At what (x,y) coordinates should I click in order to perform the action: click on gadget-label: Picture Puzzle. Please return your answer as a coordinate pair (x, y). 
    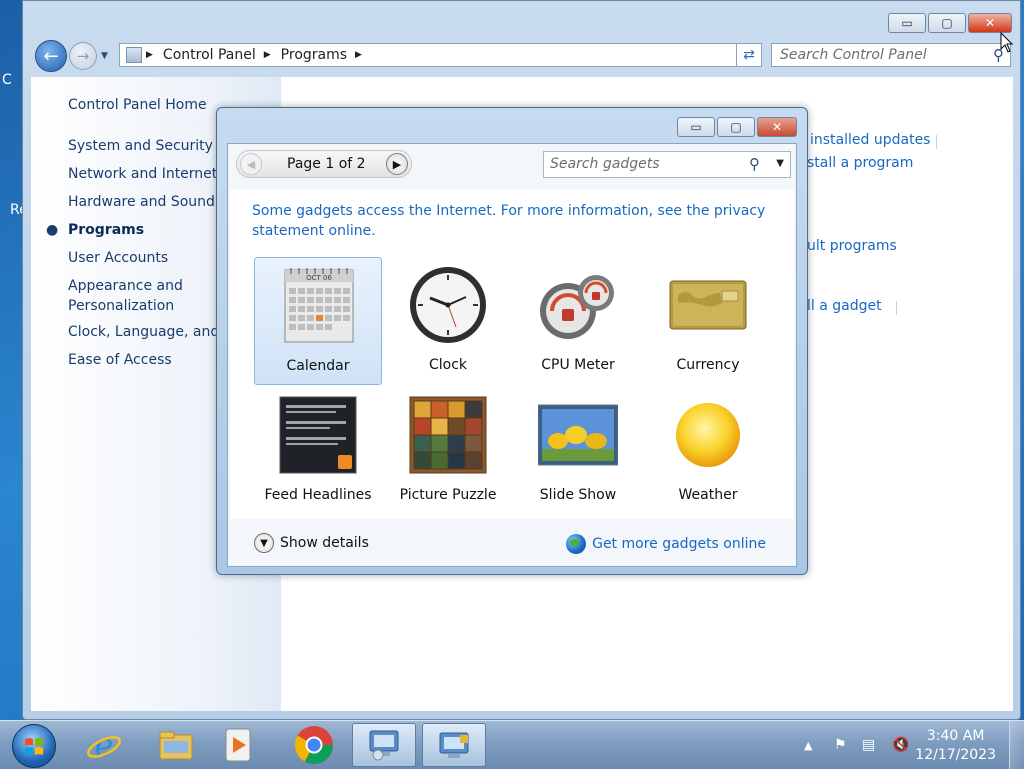
    Looking at the image, I should click on (448, 495).